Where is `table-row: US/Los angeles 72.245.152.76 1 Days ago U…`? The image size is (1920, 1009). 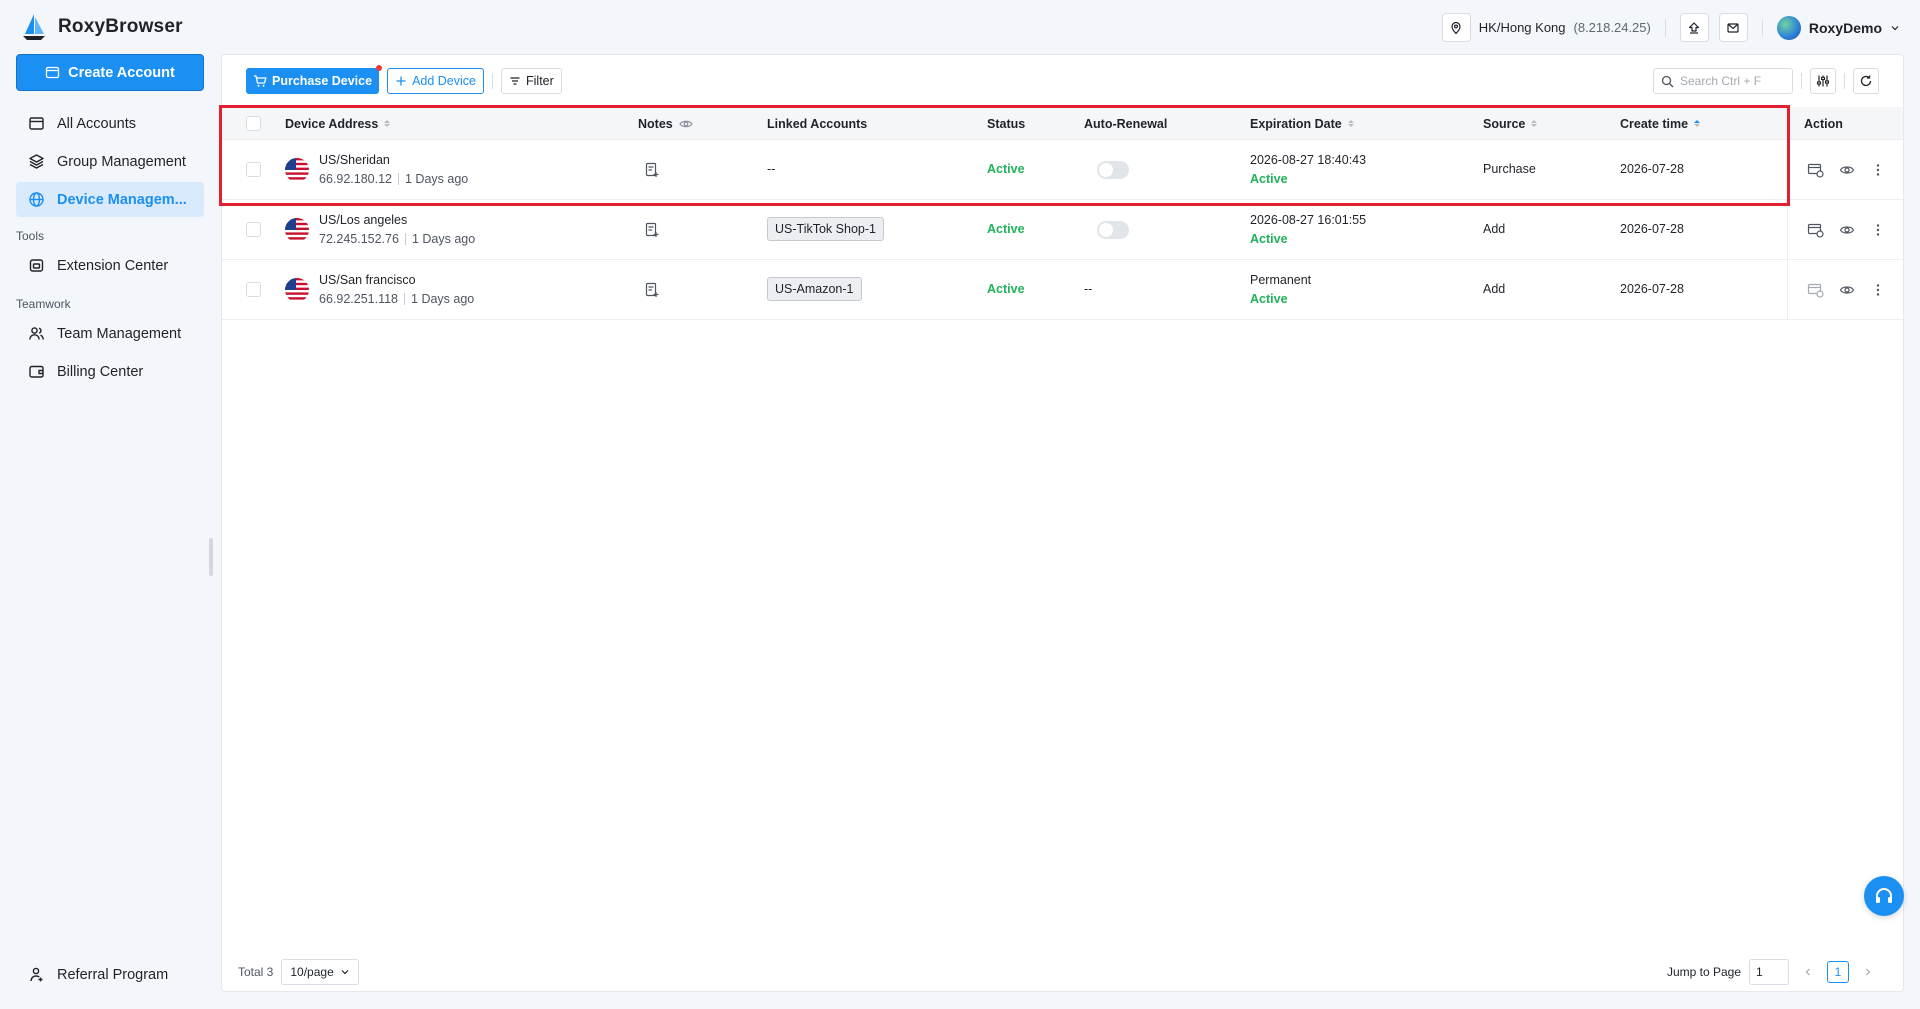 table-row: US/Los angeles 72.245.152.76 1 Days ago U… is located at coordinates (1062, 230).